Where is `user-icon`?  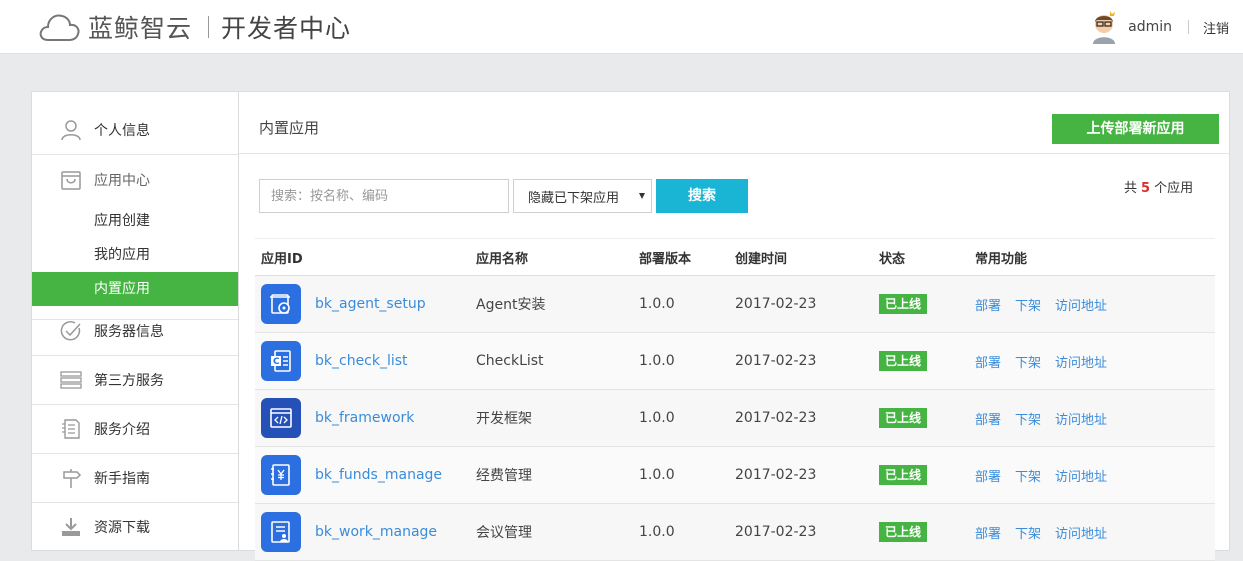 user-icon is located at coordinates (71, 129).